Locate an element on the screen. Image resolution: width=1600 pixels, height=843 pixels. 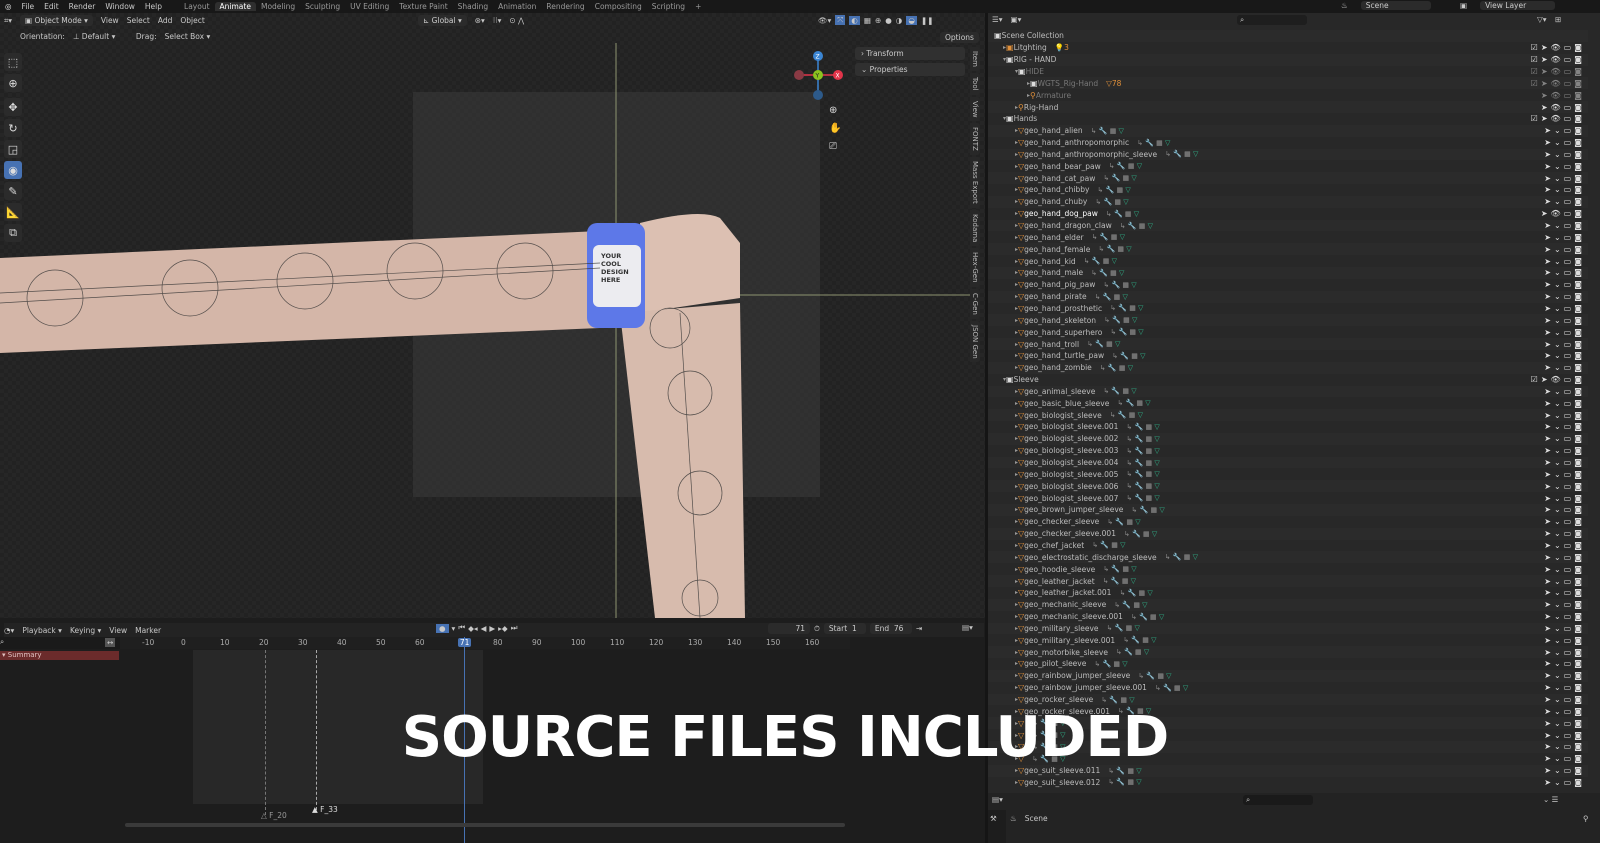
marker-f33: ▲ F_33 is located at coordinates (325, 809).